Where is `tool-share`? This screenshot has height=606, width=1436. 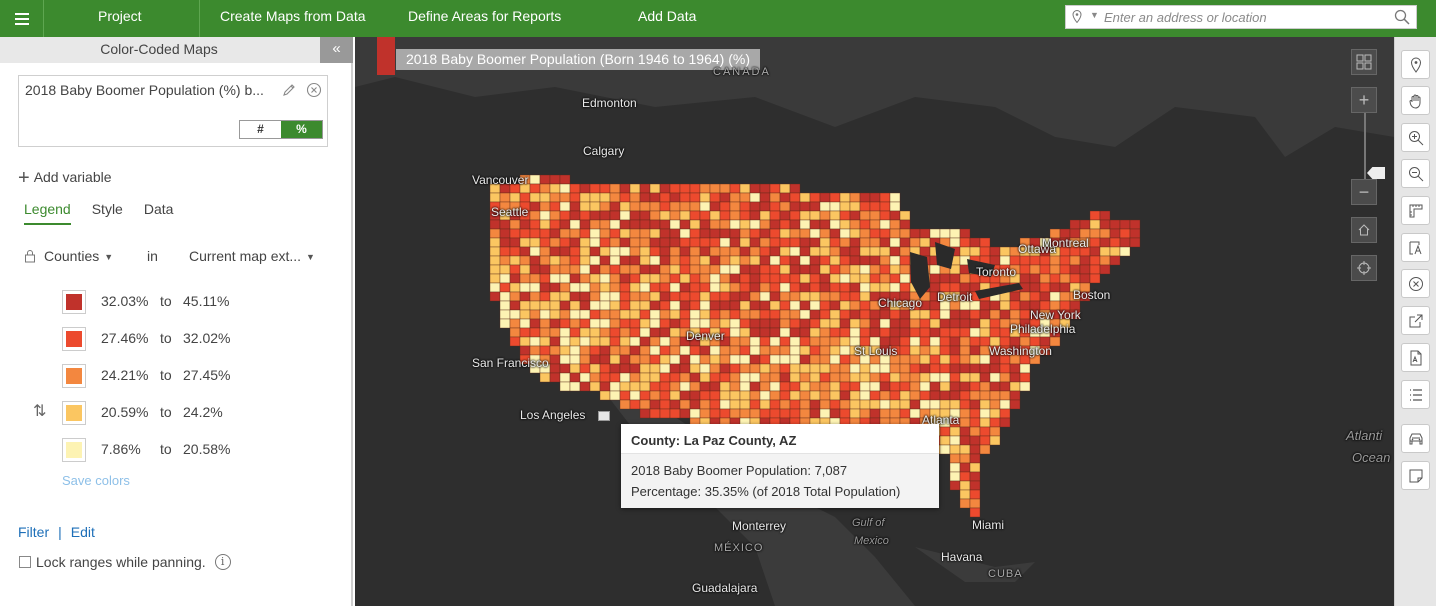 tool-share is located at coordinates (1415, 320).